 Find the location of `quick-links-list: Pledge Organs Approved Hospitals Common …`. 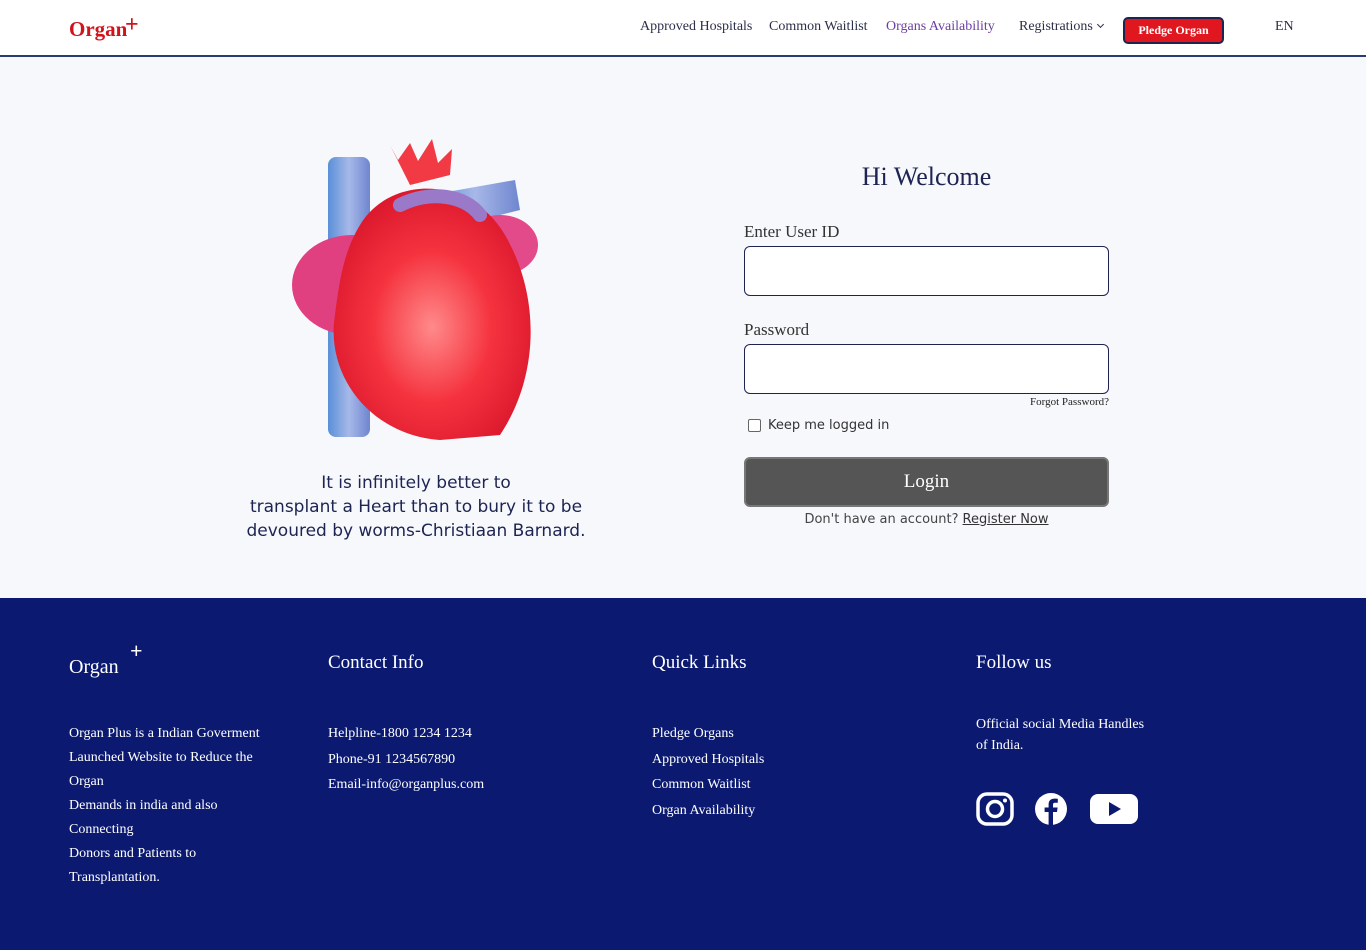

quick-links-list: Pledge Organs Approved Hospitals Common … is located at coordinates (708, 772).